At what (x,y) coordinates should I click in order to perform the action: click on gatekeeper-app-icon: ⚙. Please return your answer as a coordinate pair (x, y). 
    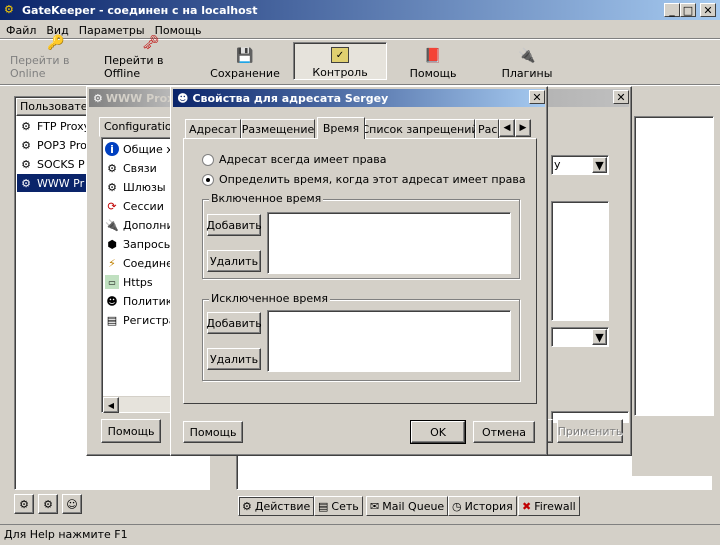
    Looking at the image, I should click on (9, 9).